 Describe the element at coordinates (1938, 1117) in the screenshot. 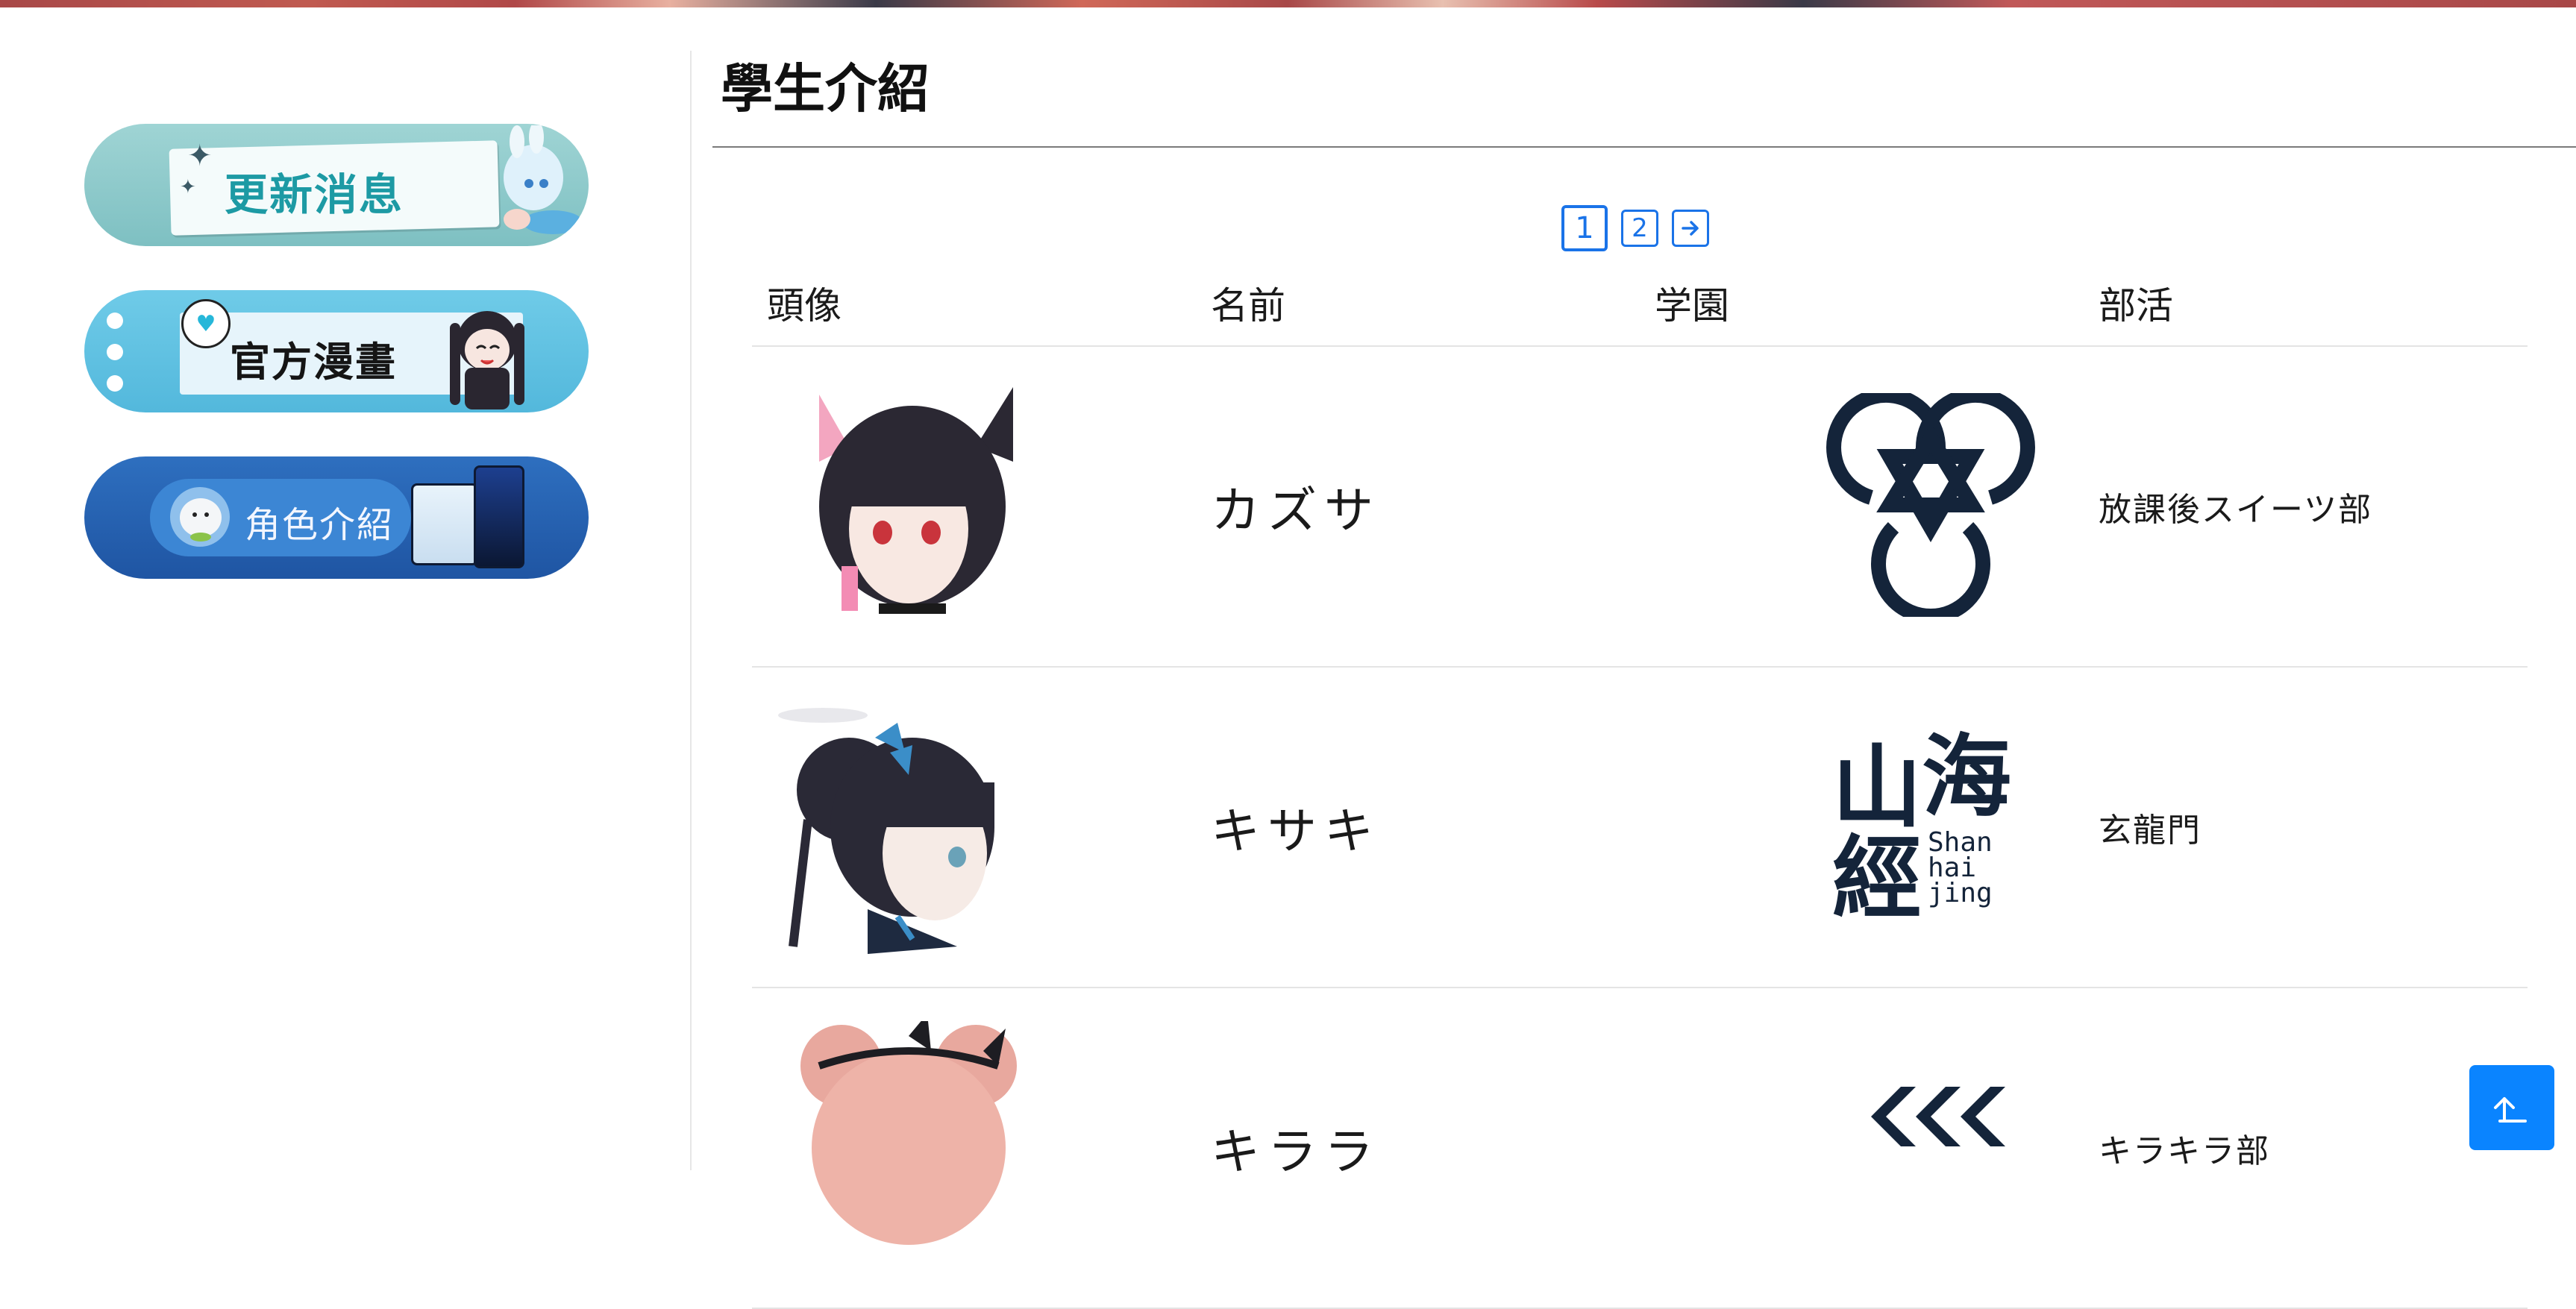

I see `chevron-emblem-icon` at that location.